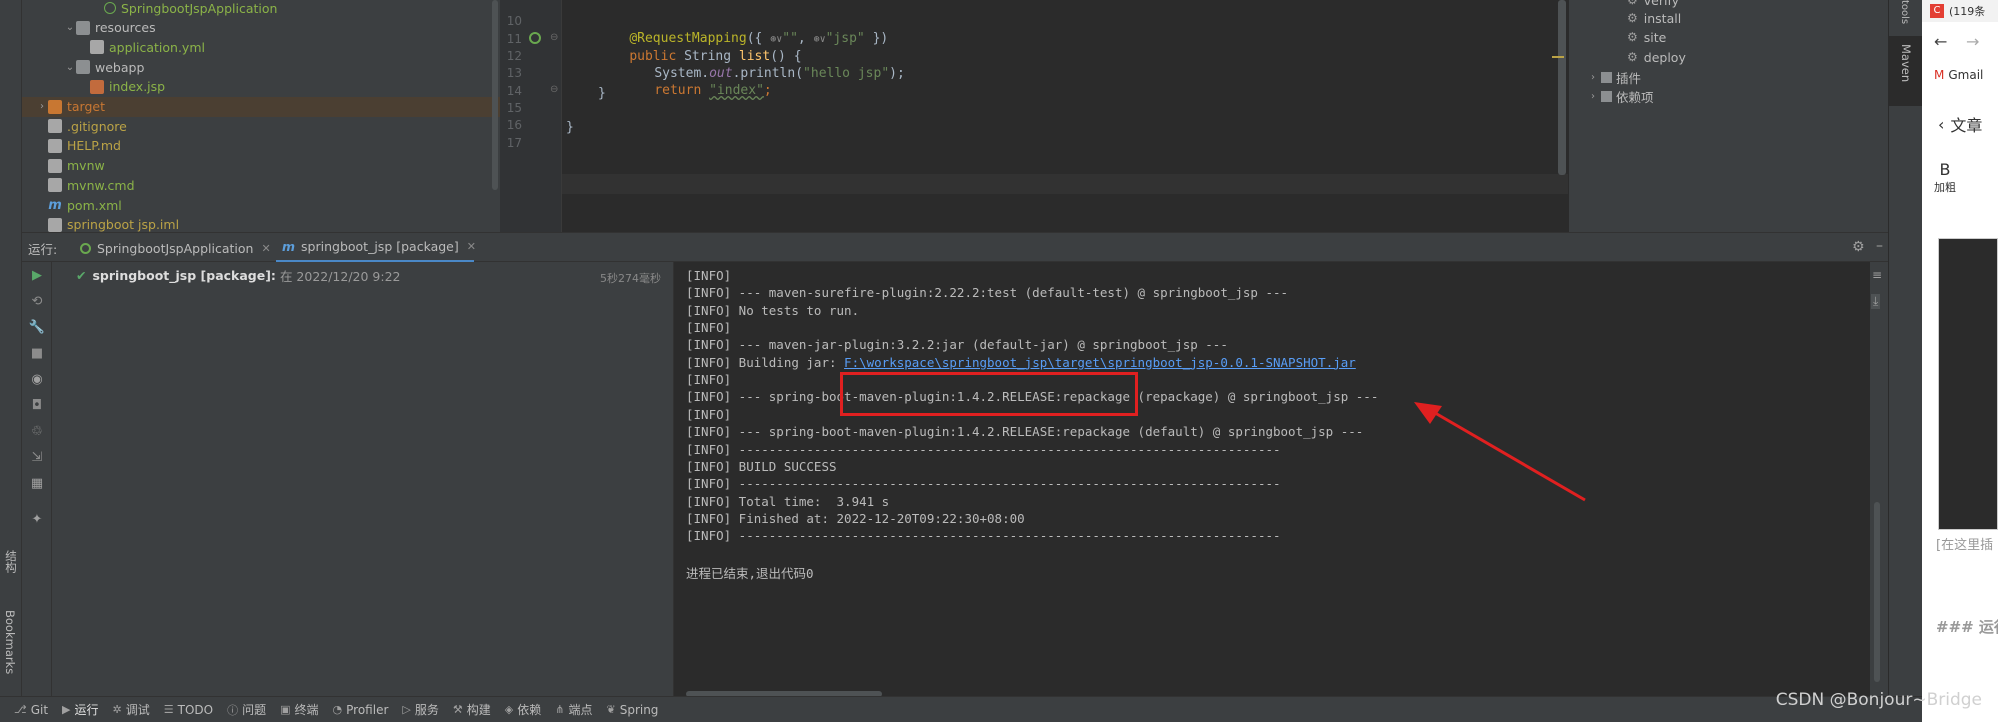 The image size is (1998, 722). What do you see at coordinates (86, 710) in the screenshot?
I see `toolwindow-label: 运行` at bounding box center [86, 710].